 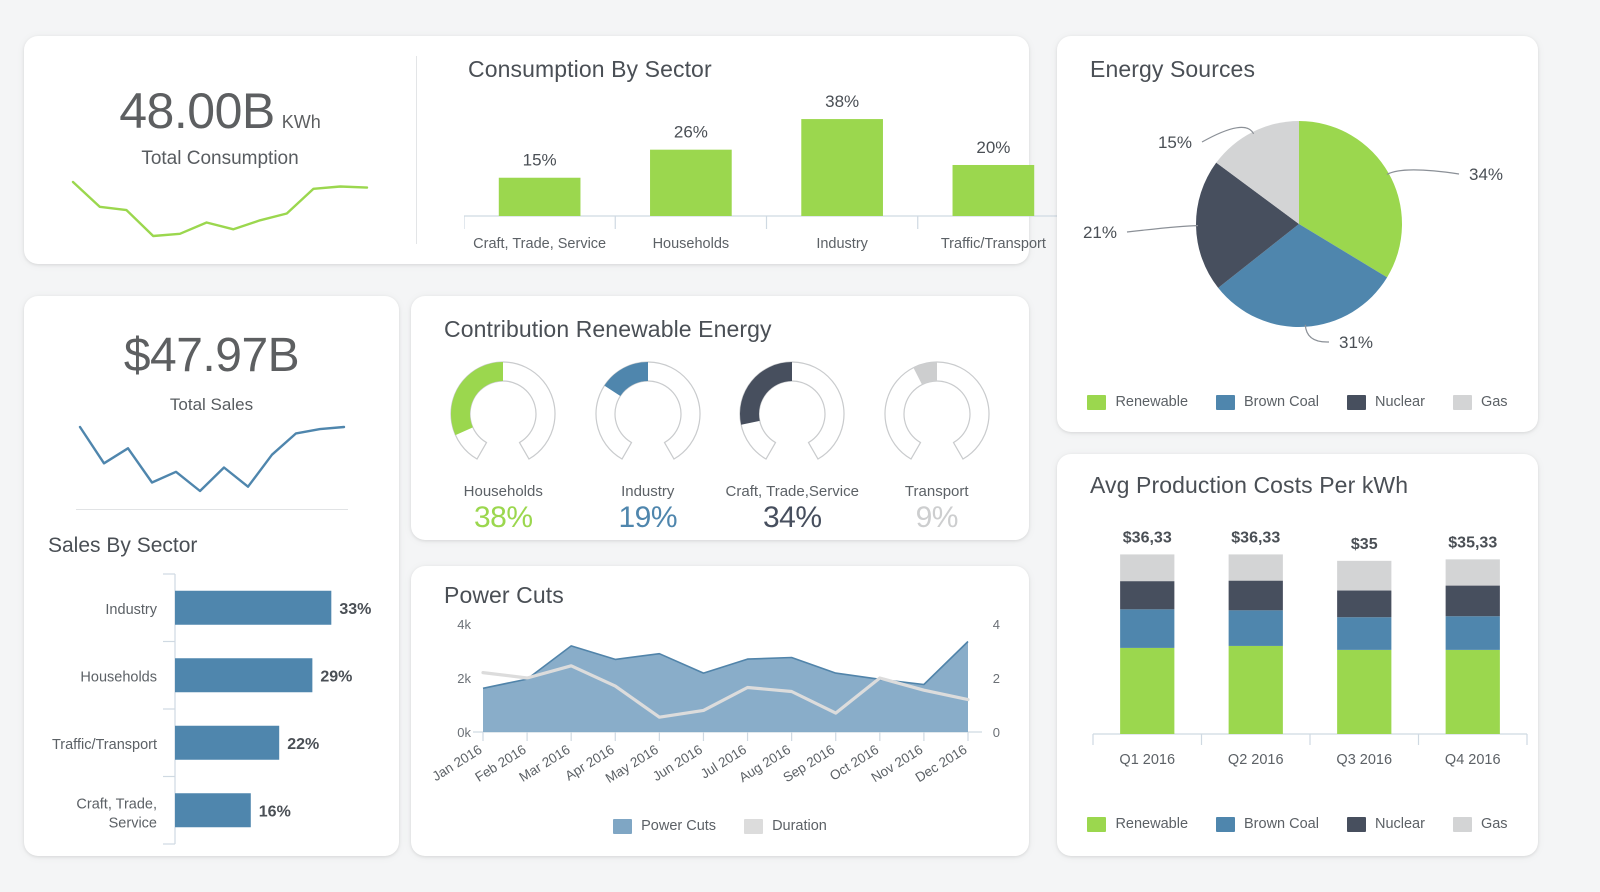 I want to click on svg-text: Q2 2016, so click(x=1256, y=760).